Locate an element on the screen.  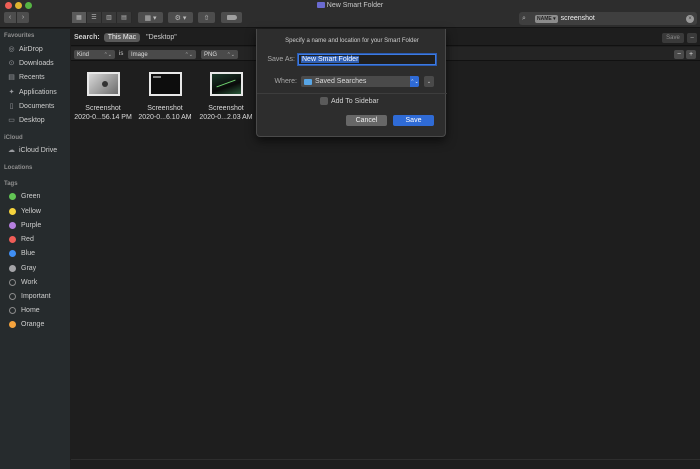
save-as-label: Save As: is located at coordinates (281, 59).